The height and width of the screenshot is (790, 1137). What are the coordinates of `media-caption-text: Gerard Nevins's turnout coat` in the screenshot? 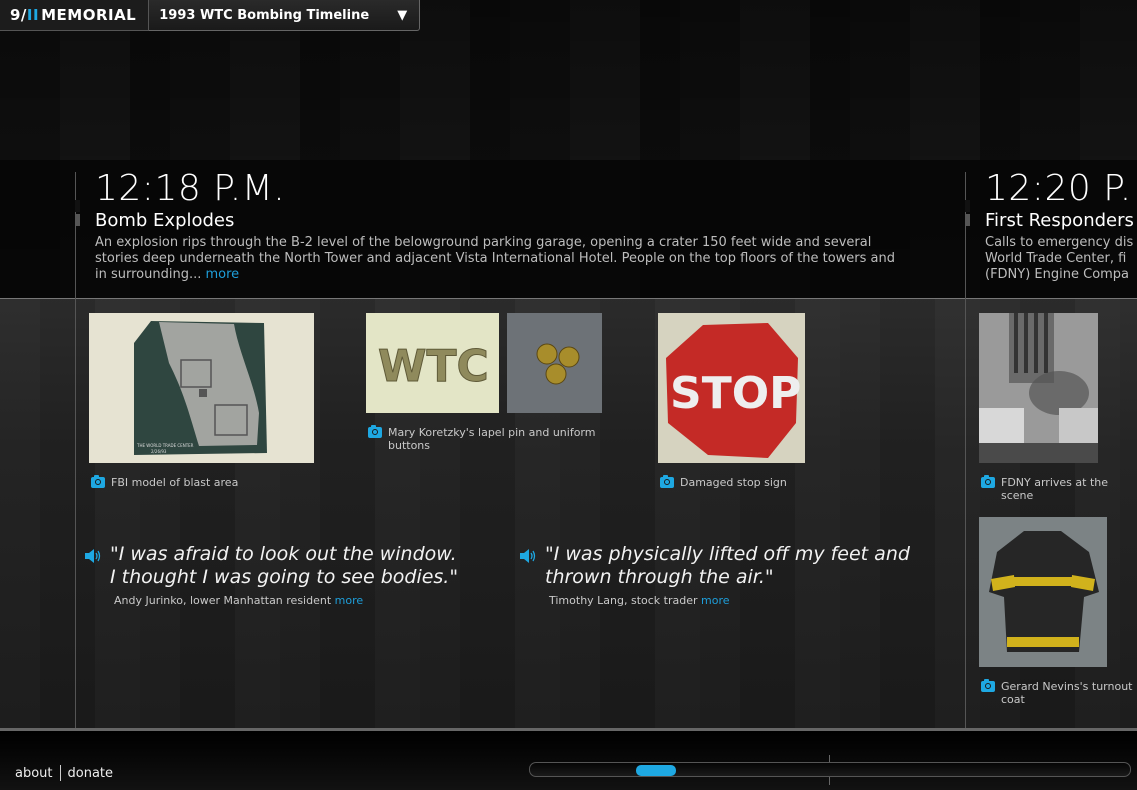 It's located at (1067, 693).